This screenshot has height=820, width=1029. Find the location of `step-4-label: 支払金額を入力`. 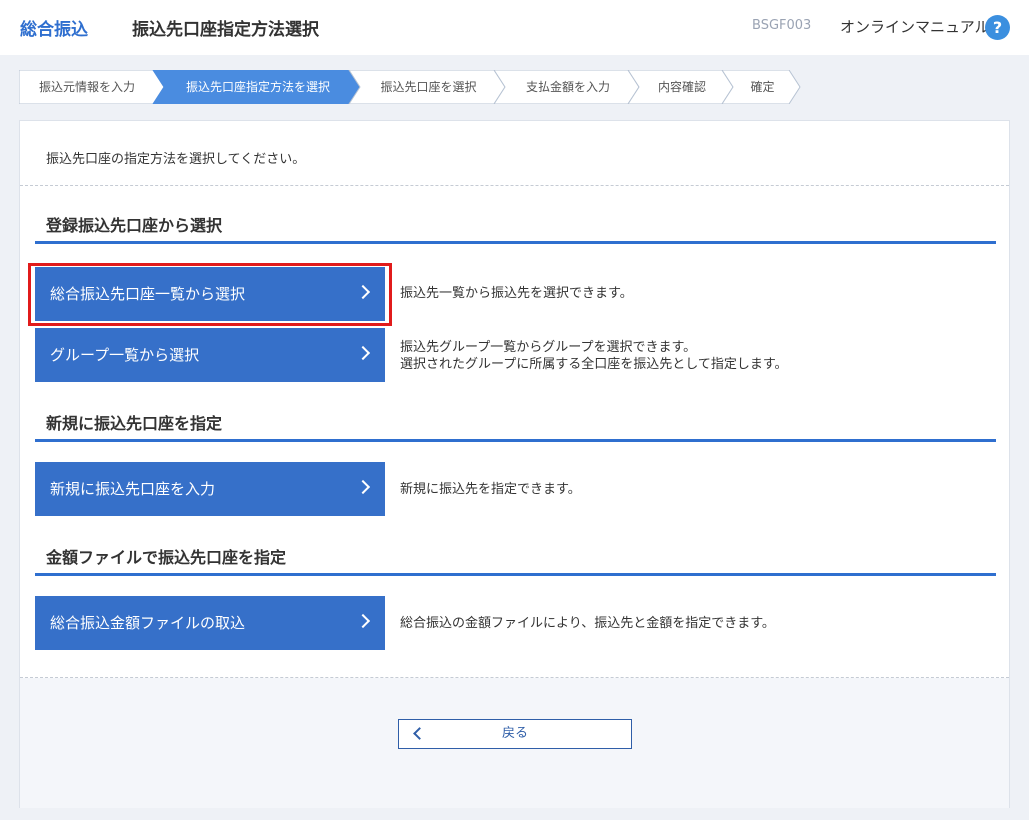

step-4-label: 支払金額を入力 is located at coordinates (567, 87).